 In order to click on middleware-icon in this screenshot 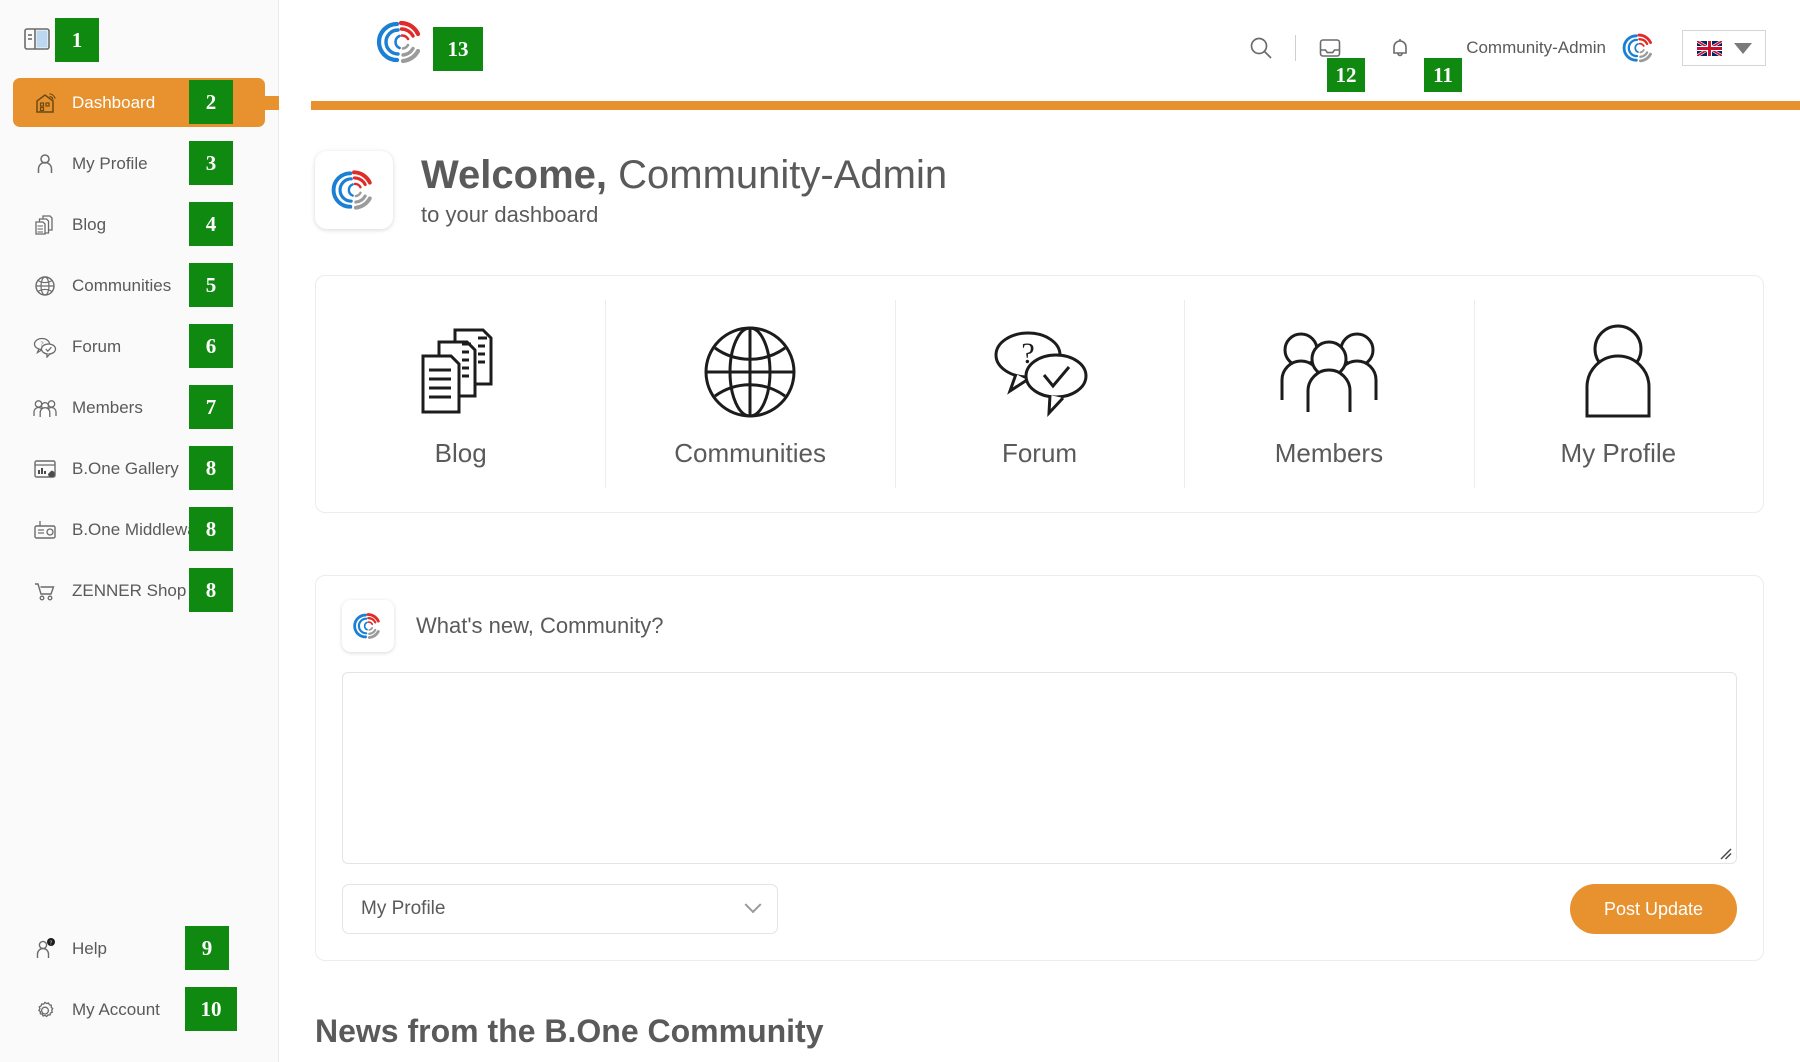, I will do `click(45, 530)`.